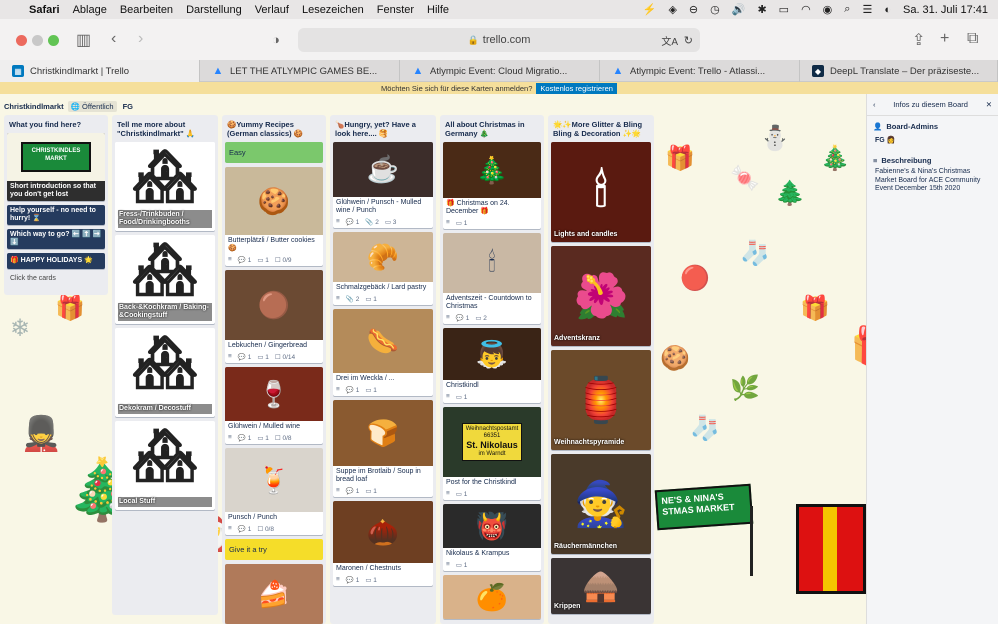 Image resolution: width=998 pixels, height=624 pixels. Describe the element at coordinates (887, 10) in the screenshot. I see `siri-icon: ◐` at that location.